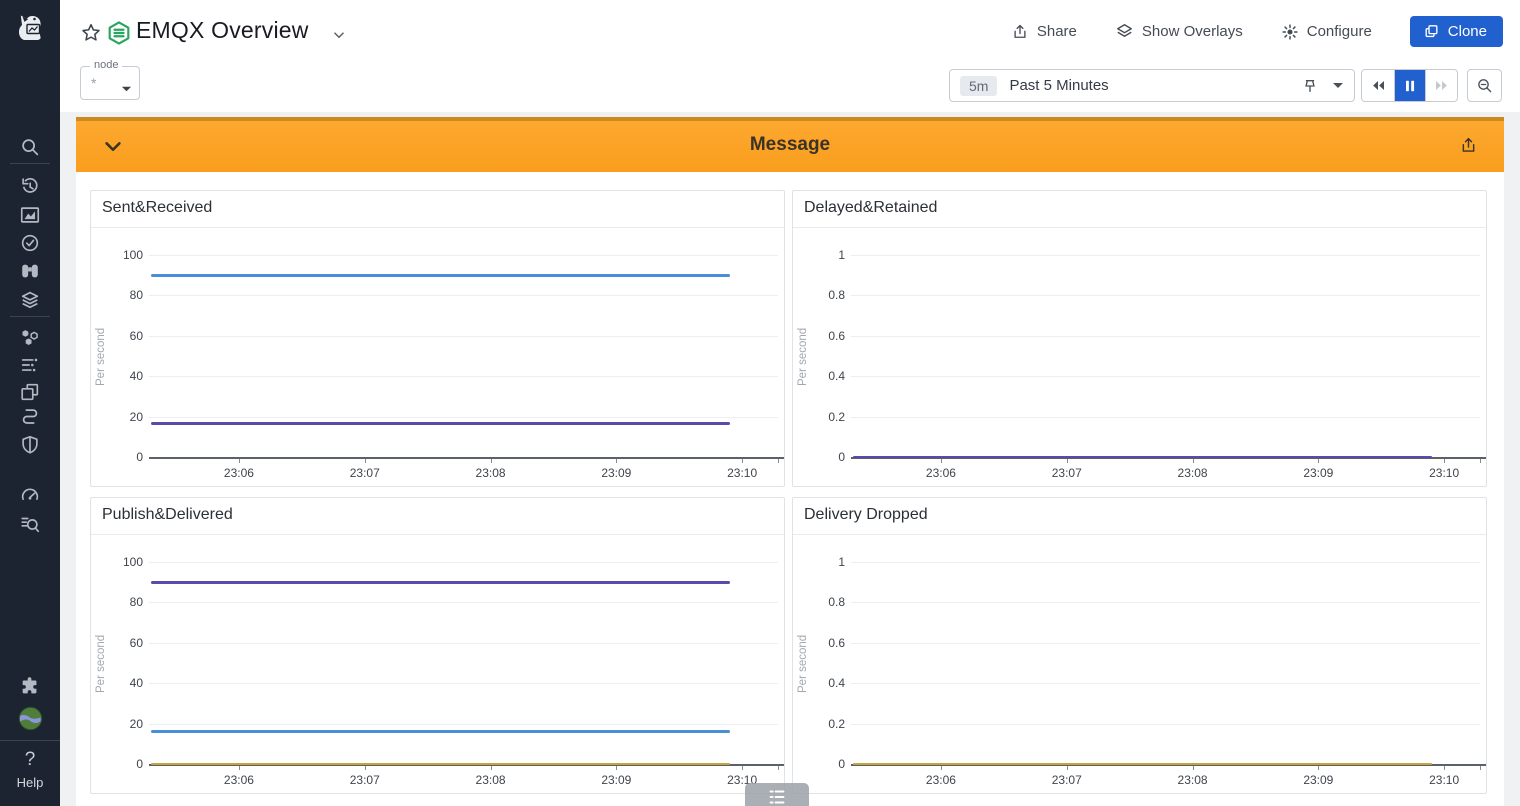 The width and height of the screenshot is (1520, 806). What do you see at coordinates (1056, 31) in the screenshot?
I see `share-label: Share` at bounding box center [1056, 31].